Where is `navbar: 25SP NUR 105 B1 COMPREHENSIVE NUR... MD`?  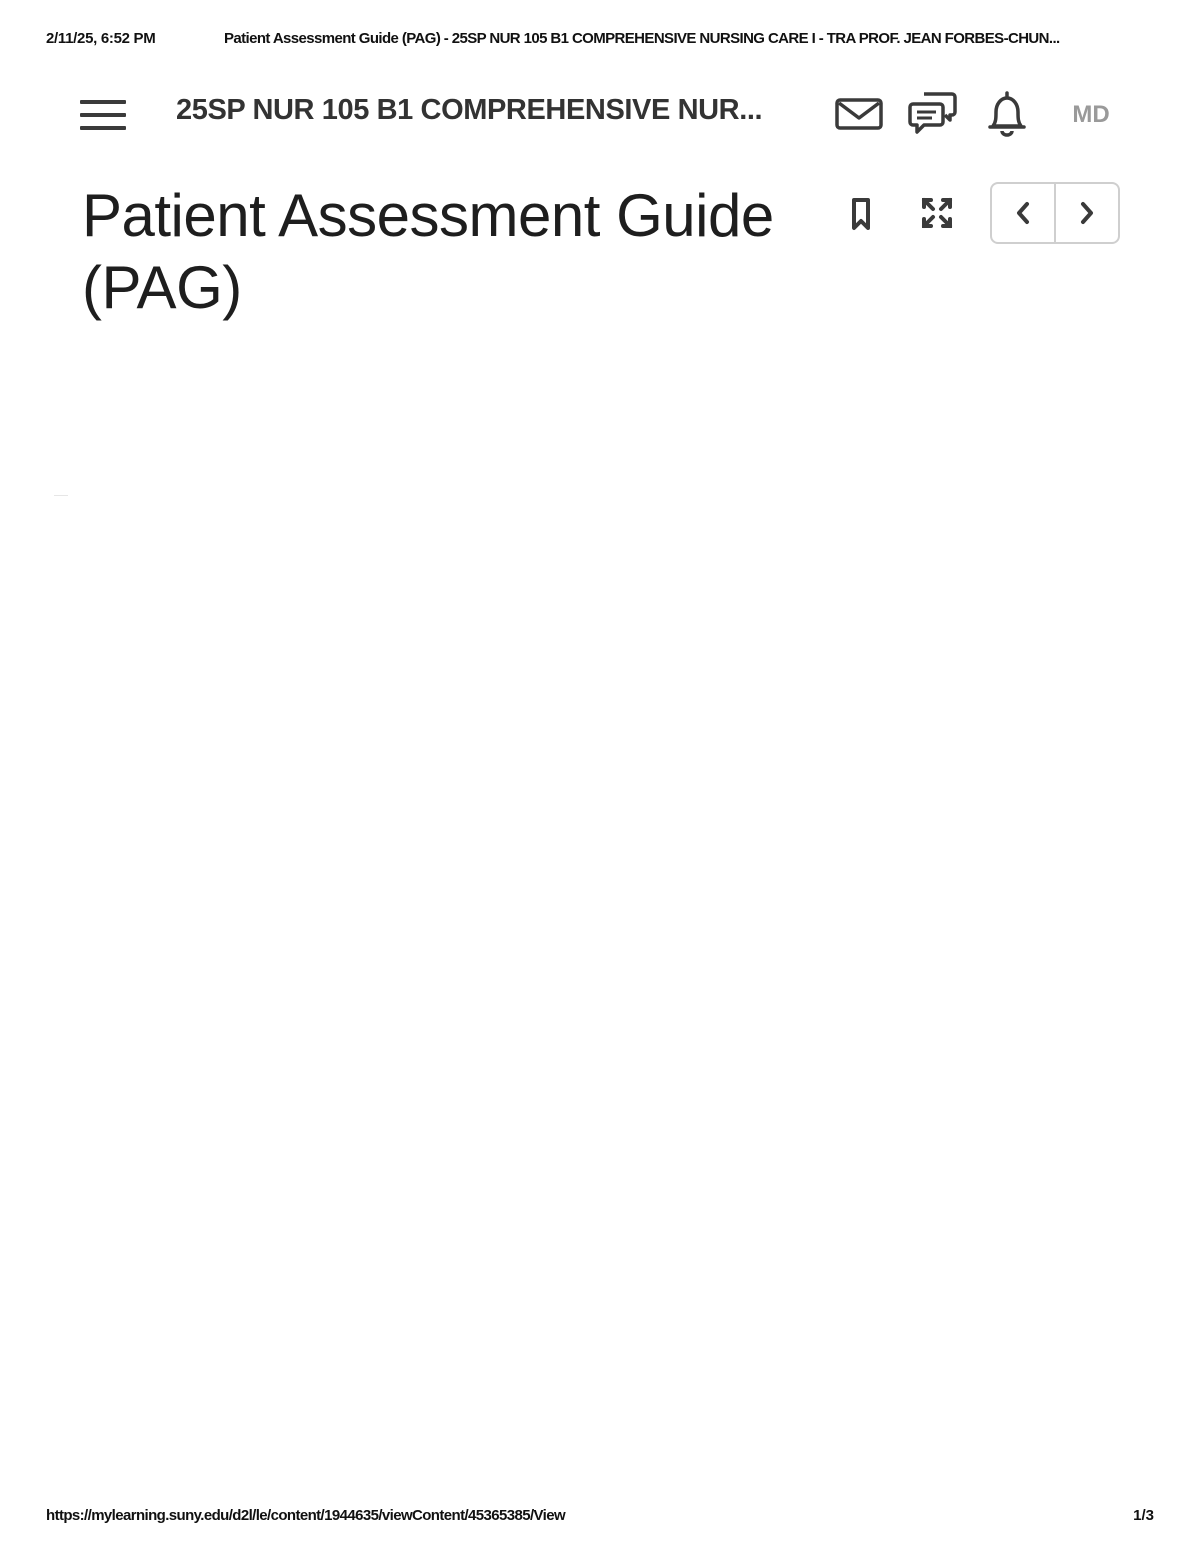
navbar: 25SP NUR 105 B1 COMPREHENSIVE NUR... MD is located at coordinates (603, 114).